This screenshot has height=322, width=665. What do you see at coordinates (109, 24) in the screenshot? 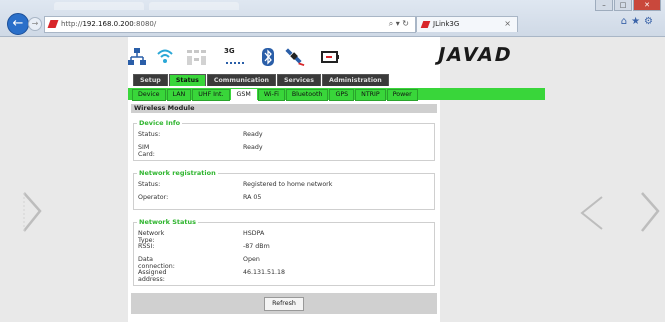
I see `address-url: http://192.168.0.200:8080/` at bounding box center [109, 24].